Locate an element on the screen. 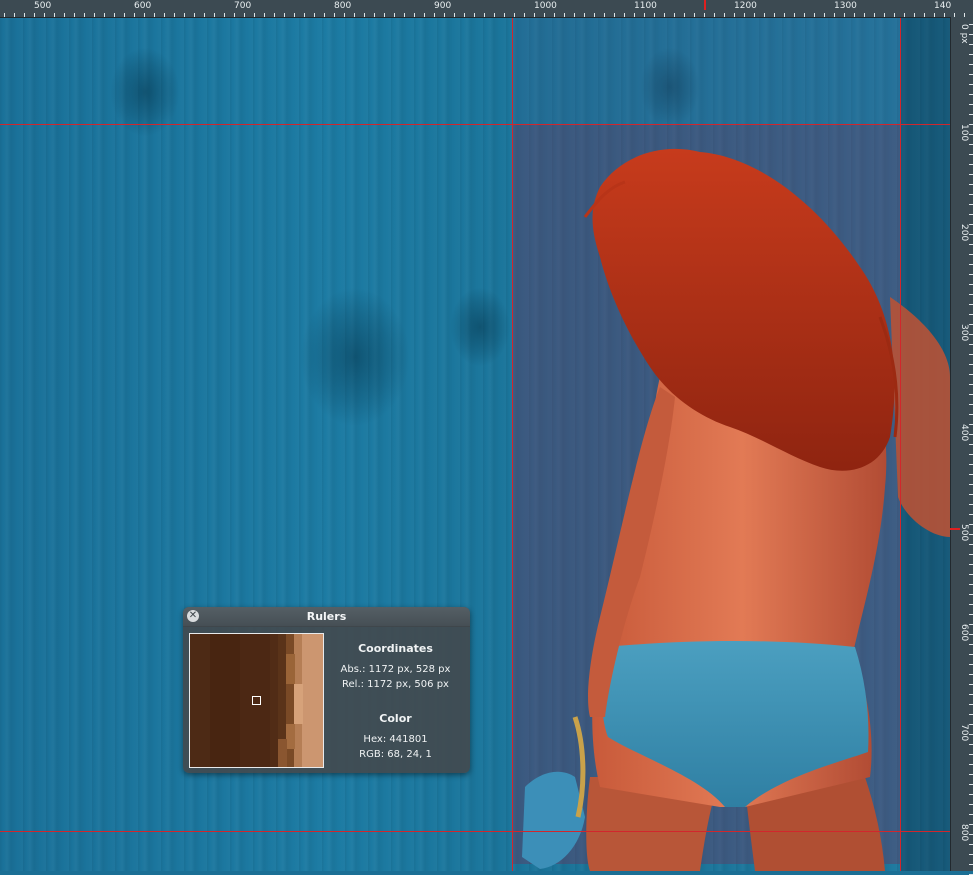  hex-value: Hex: 441801 is located at coordinates (395, 739).